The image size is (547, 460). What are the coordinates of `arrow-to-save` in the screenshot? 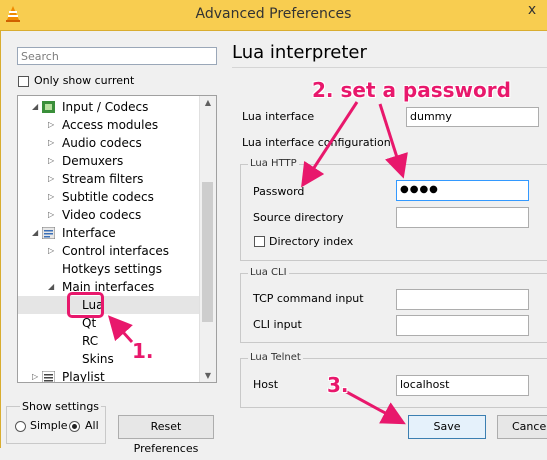 It's located at (374, 406).